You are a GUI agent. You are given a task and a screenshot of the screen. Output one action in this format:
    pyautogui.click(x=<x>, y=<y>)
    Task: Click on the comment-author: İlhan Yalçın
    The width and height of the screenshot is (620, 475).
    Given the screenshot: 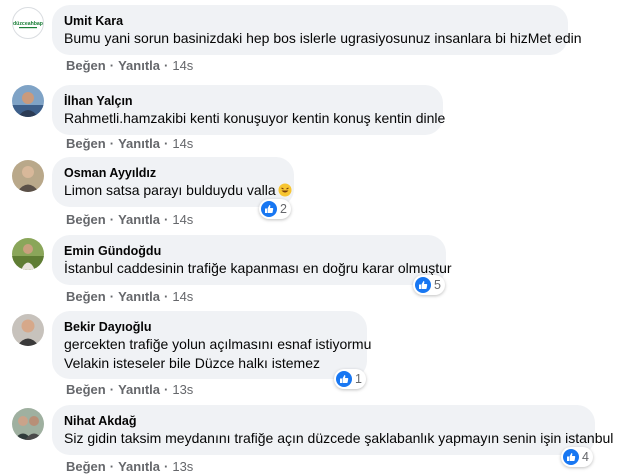 What is the action you would take?
    pyautogui.click(x=247, y=101)
    